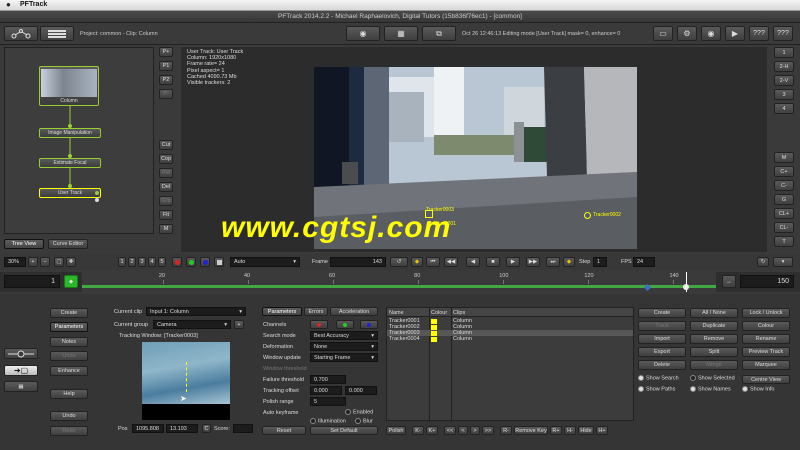 The height and width of the screenshot is (450, 800). Describe the element at coordinates (69, 371) in the screenshot. I see `menu-enhance-button: Enhance` at that location.